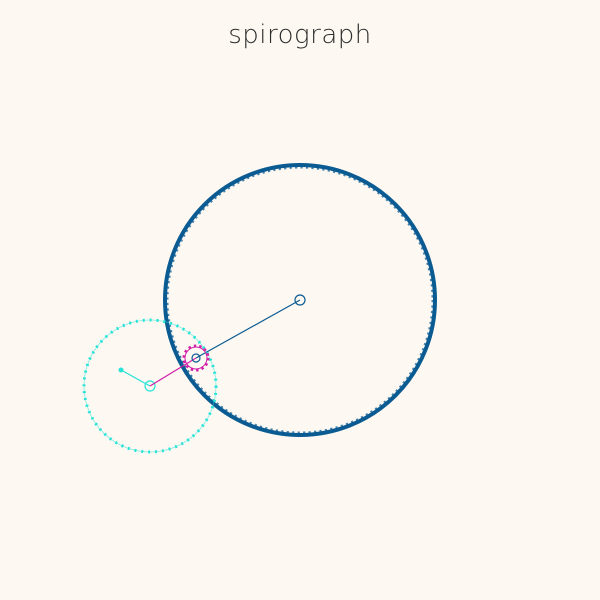  Describe the element at coordinates (135, 378) in the screenshot. I see `cyan-arm-line` at that location.